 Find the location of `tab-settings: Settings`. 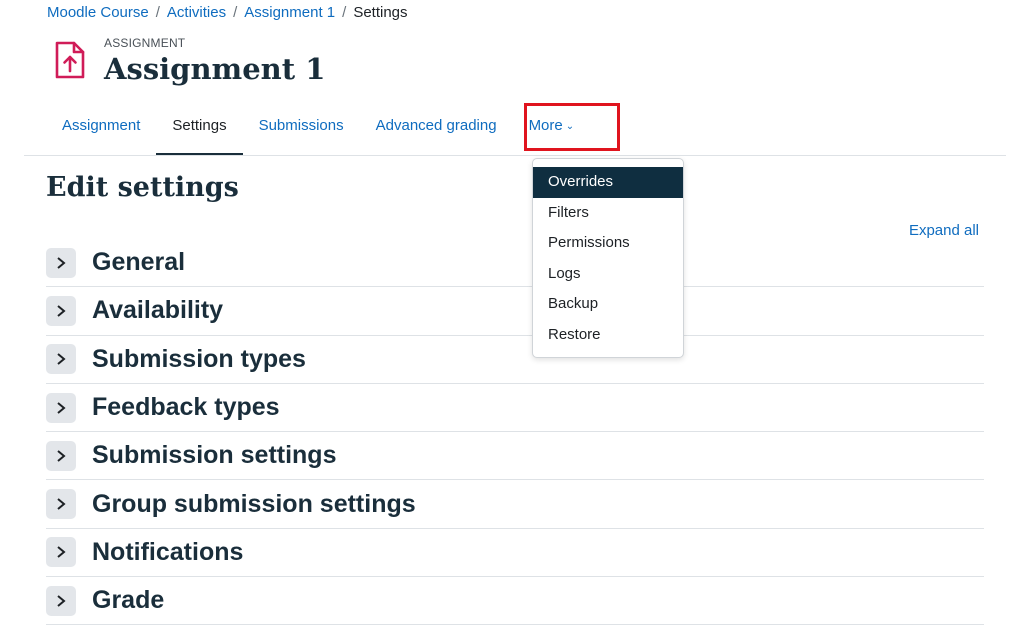

tab-settings: Settings is located at coordinates (199, 128).